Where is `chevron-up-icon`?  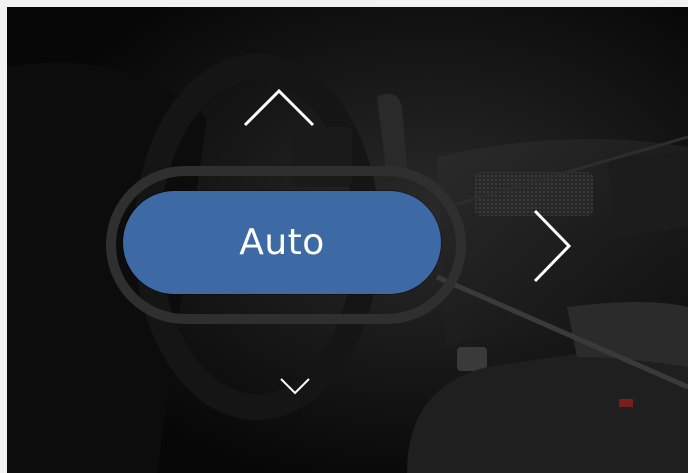
chevron-up-icon is located at coordinates (279, 107).